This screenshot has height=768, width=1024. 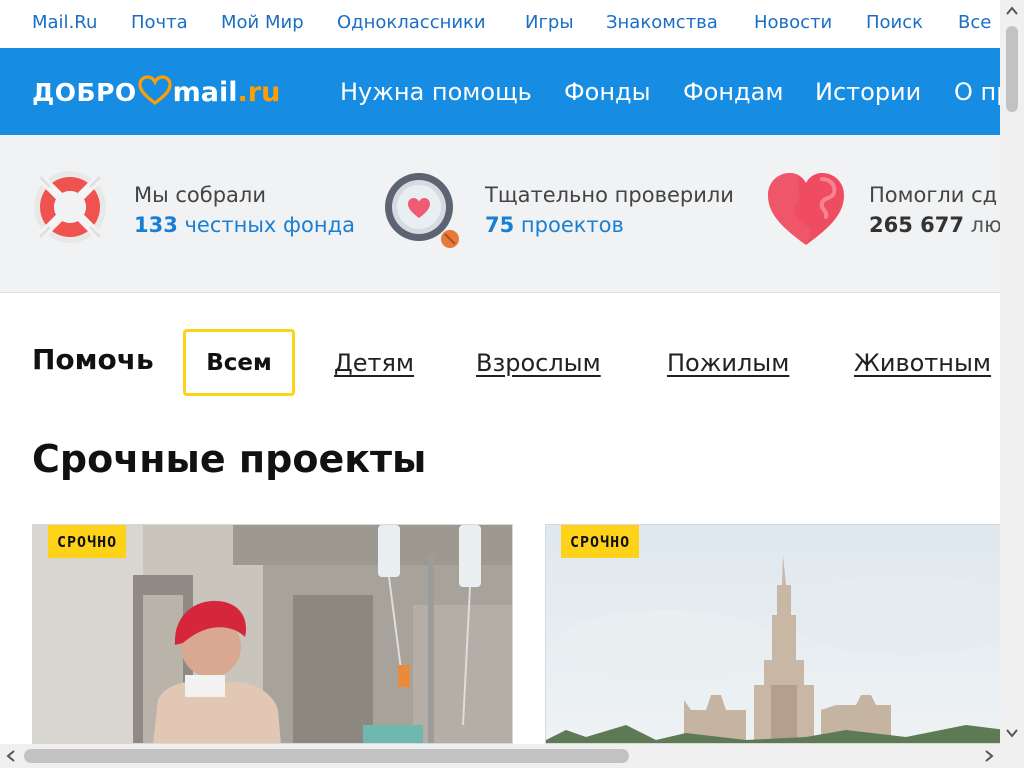 What do you see at coordinates (422, 212) in the screenshot?
I see `magnifier-heart-icon` at bounding box center [422, 212].